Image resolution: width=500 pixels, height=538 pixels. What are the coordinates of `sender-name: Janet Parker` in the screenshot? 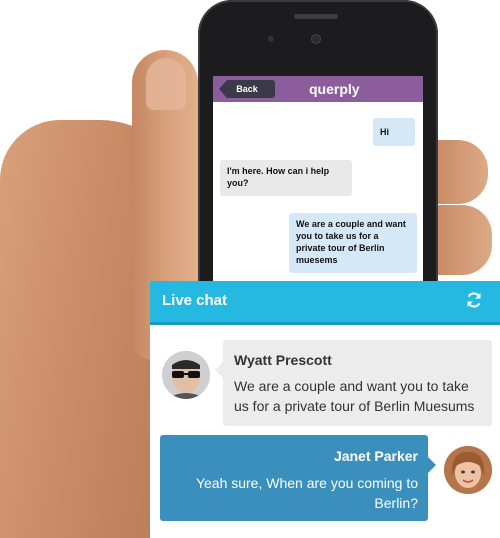 It's located at (375, 456).